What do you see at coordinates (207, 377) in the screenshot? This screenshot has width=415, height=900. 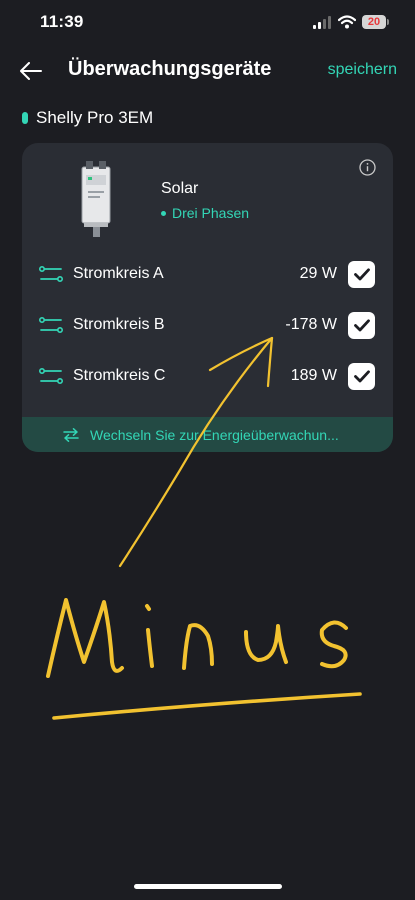 I see `circuit-row-c: Stromkreis C 189 W` at bounding box center [207, 377].